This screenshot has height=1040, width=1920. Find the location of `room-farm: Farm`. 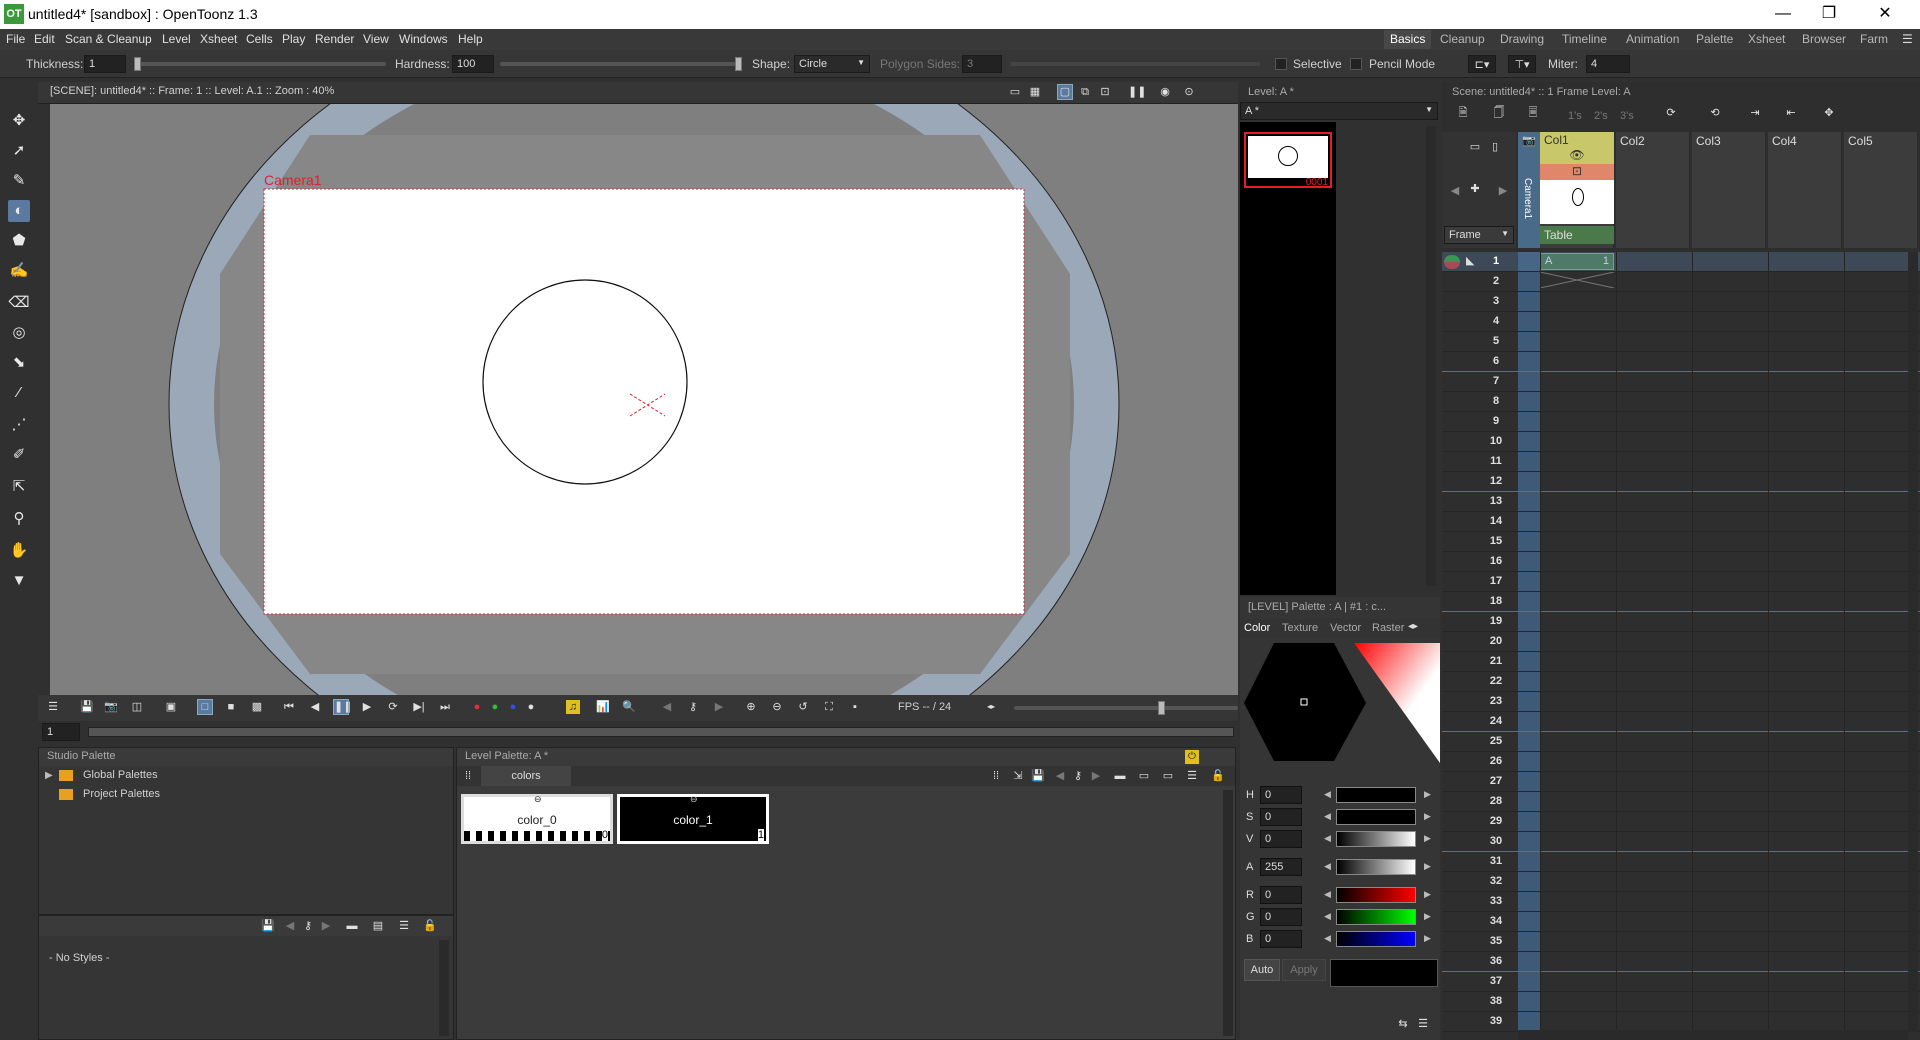

room-farm: Farm is located at coordinates (1874, 39).